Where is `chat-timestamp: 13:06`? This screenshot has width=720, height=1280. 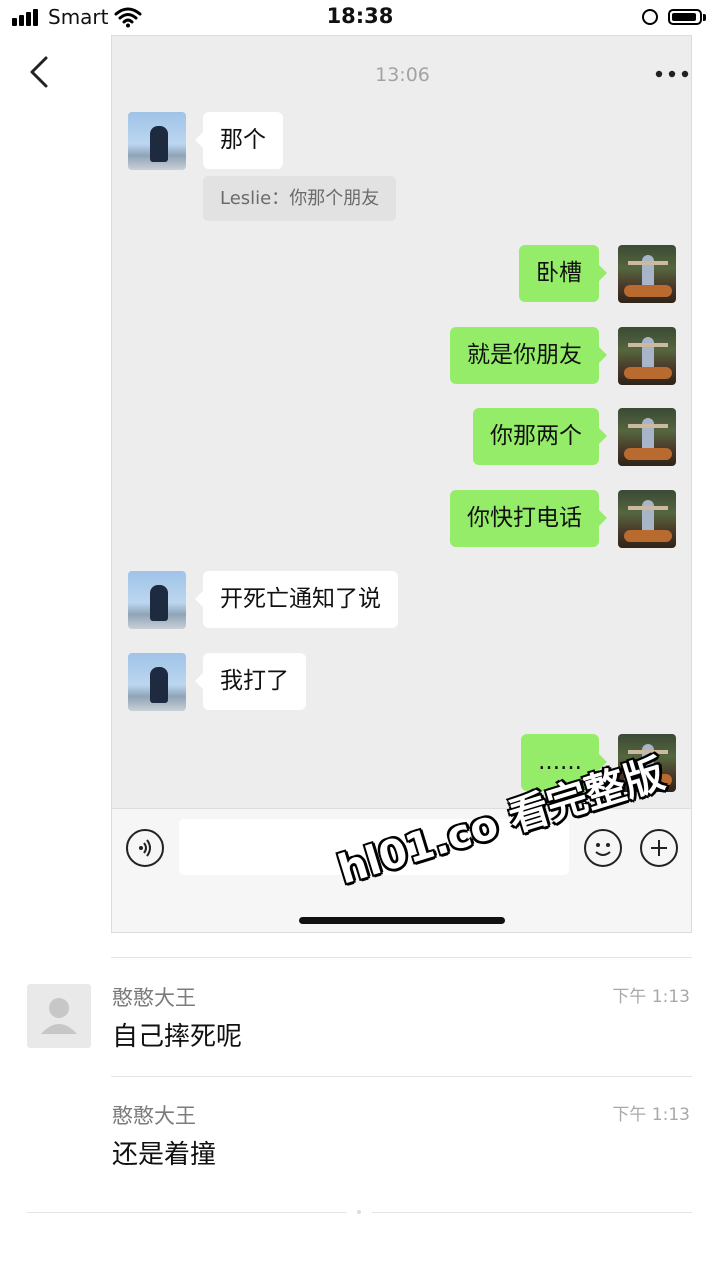
chat-timestamp: 13:06 is located at coordinates (402, 75).